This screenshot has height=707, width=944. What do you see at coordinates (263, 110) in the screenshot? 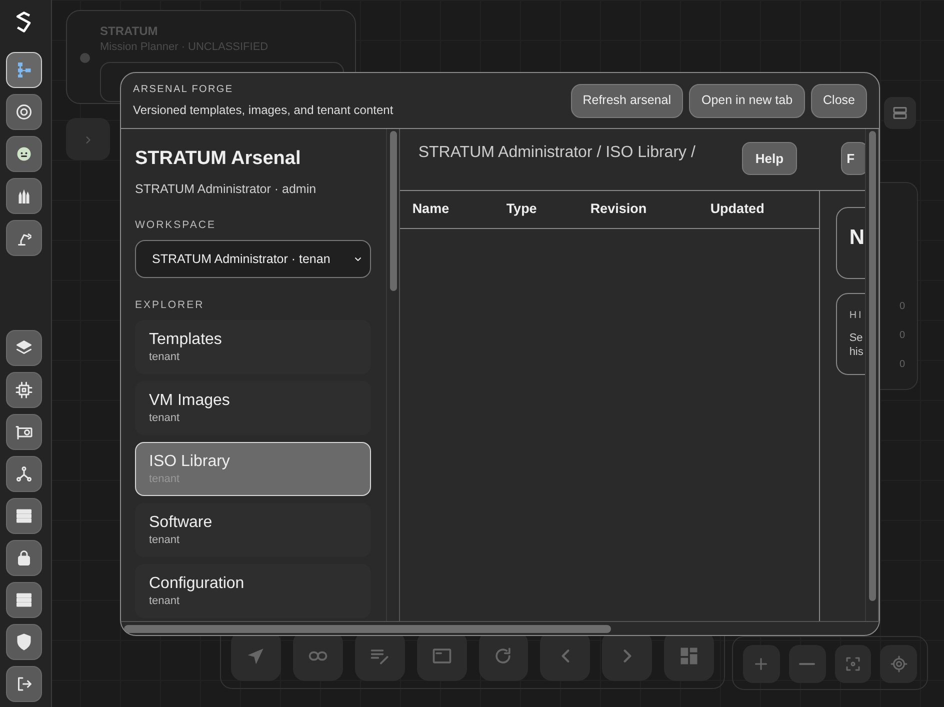
I see `dialog-subtitle: Versioned templates, images, and tenant content` at bounding box center [263, 110].